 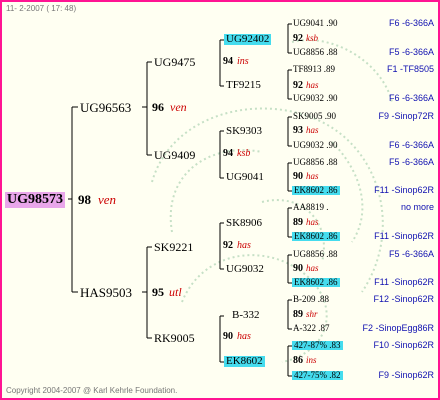 What do you see at coordinates (403, 299) in the screenshot?
I see `gen4-name: F12 -Sinop62R` at bounding box center [403, 299].